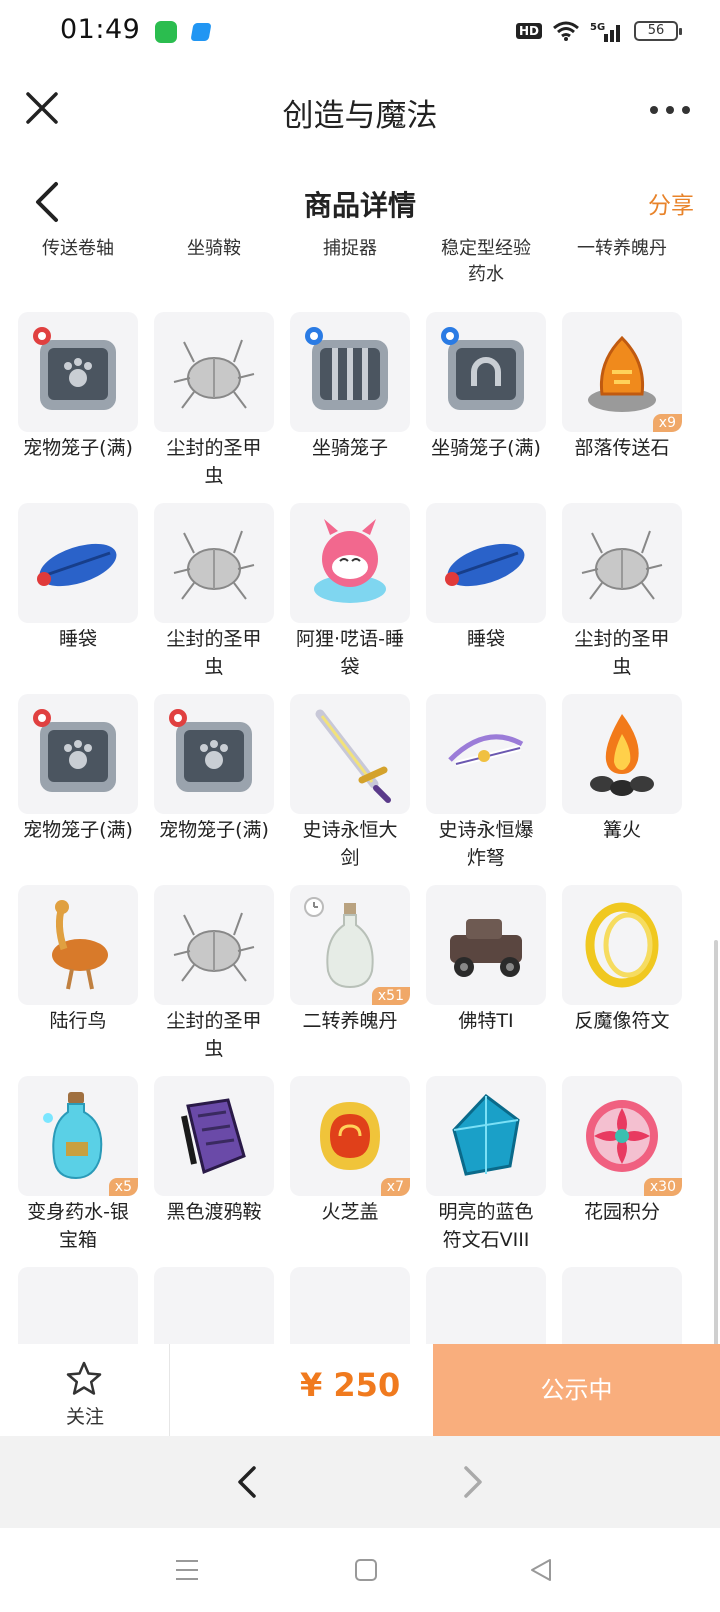 The width and height of the screenshot is (720, 1612). I want to click on item-card: 佛特TI, so click(486, 974).